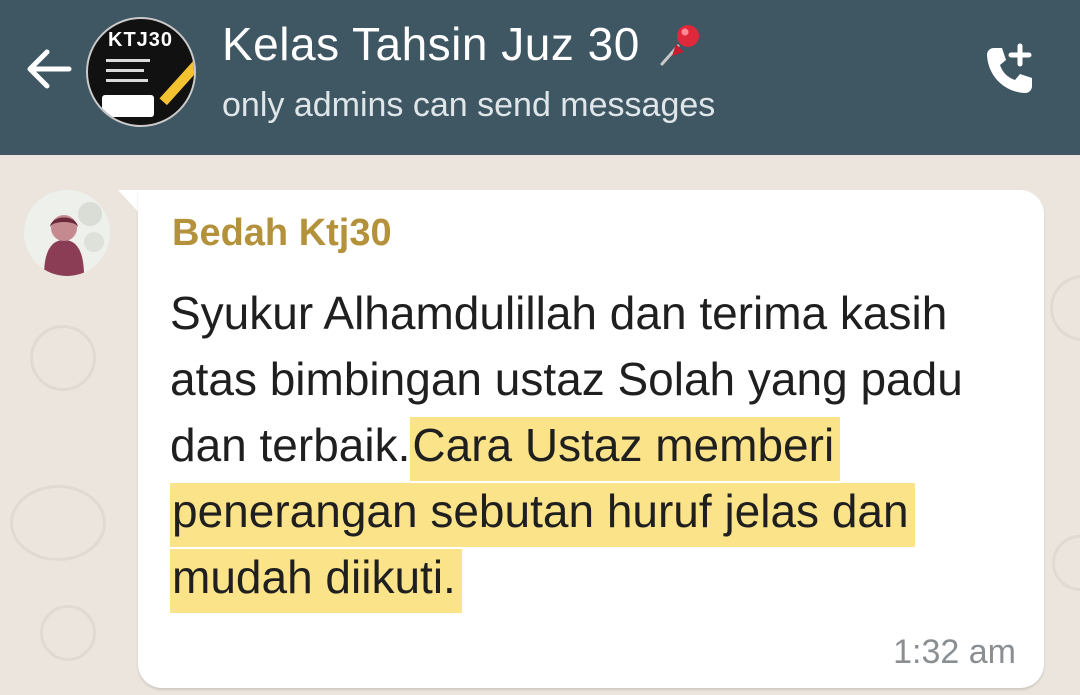 The width and height of the screenshot is (1080, 695). I want to click on arrow-left-icon, so click(49, 69).